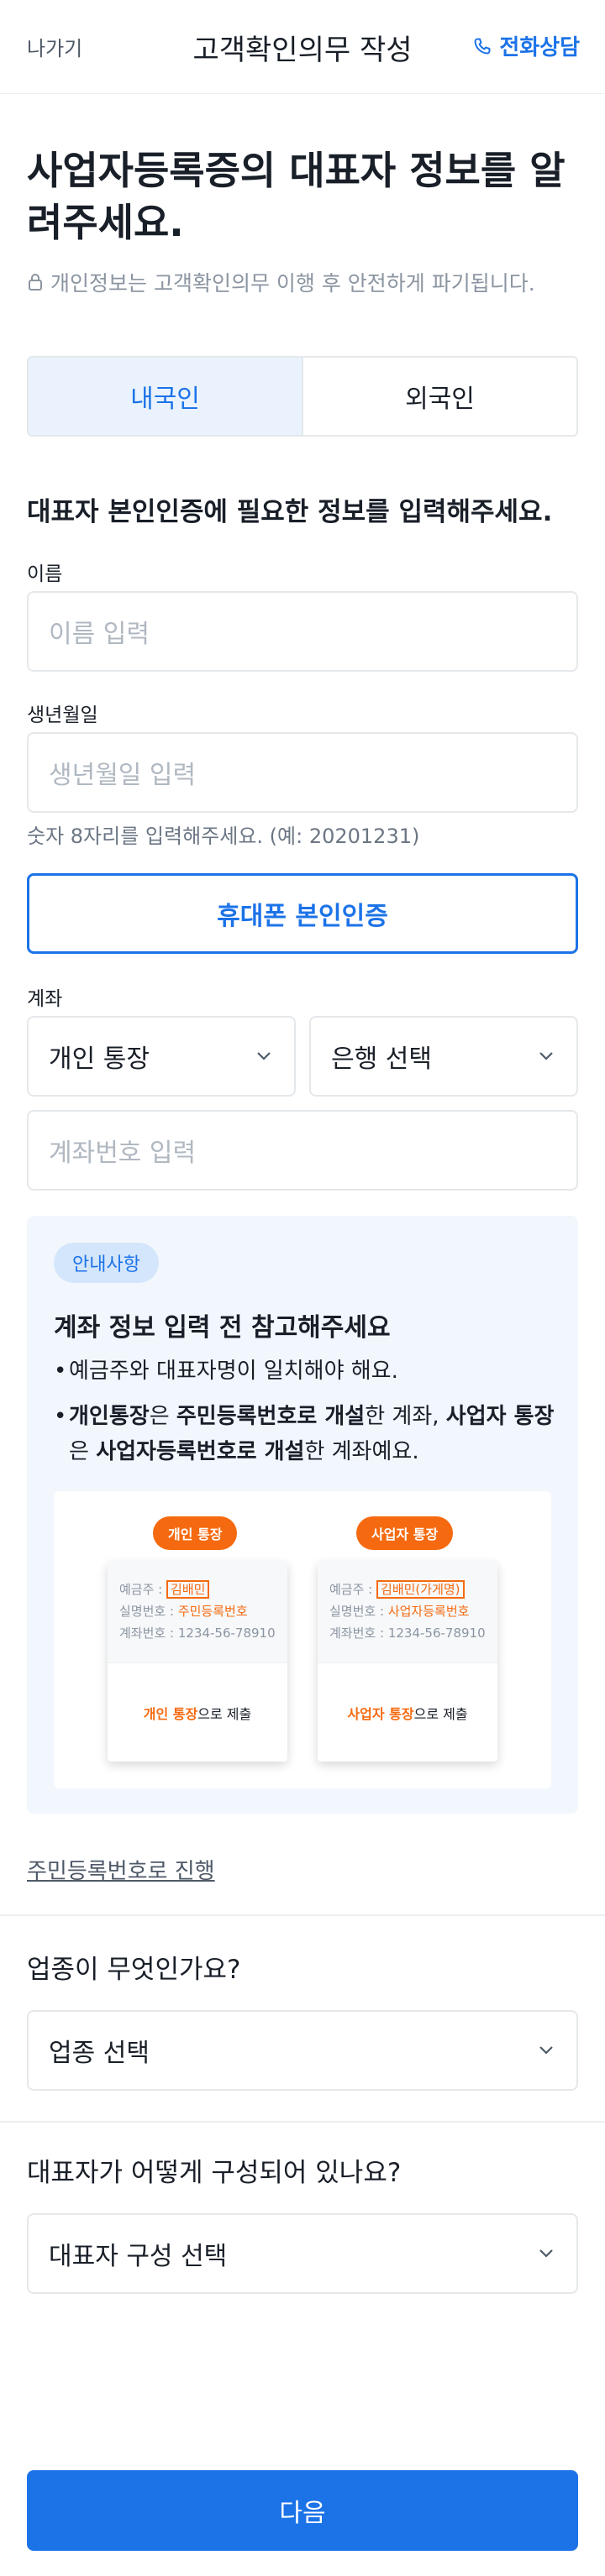 This screenshot has height=2576, width=605. Describe the element at coordinates (443, 1056) in the screenshot. I see `bank-select: 은행 선택` at that location.